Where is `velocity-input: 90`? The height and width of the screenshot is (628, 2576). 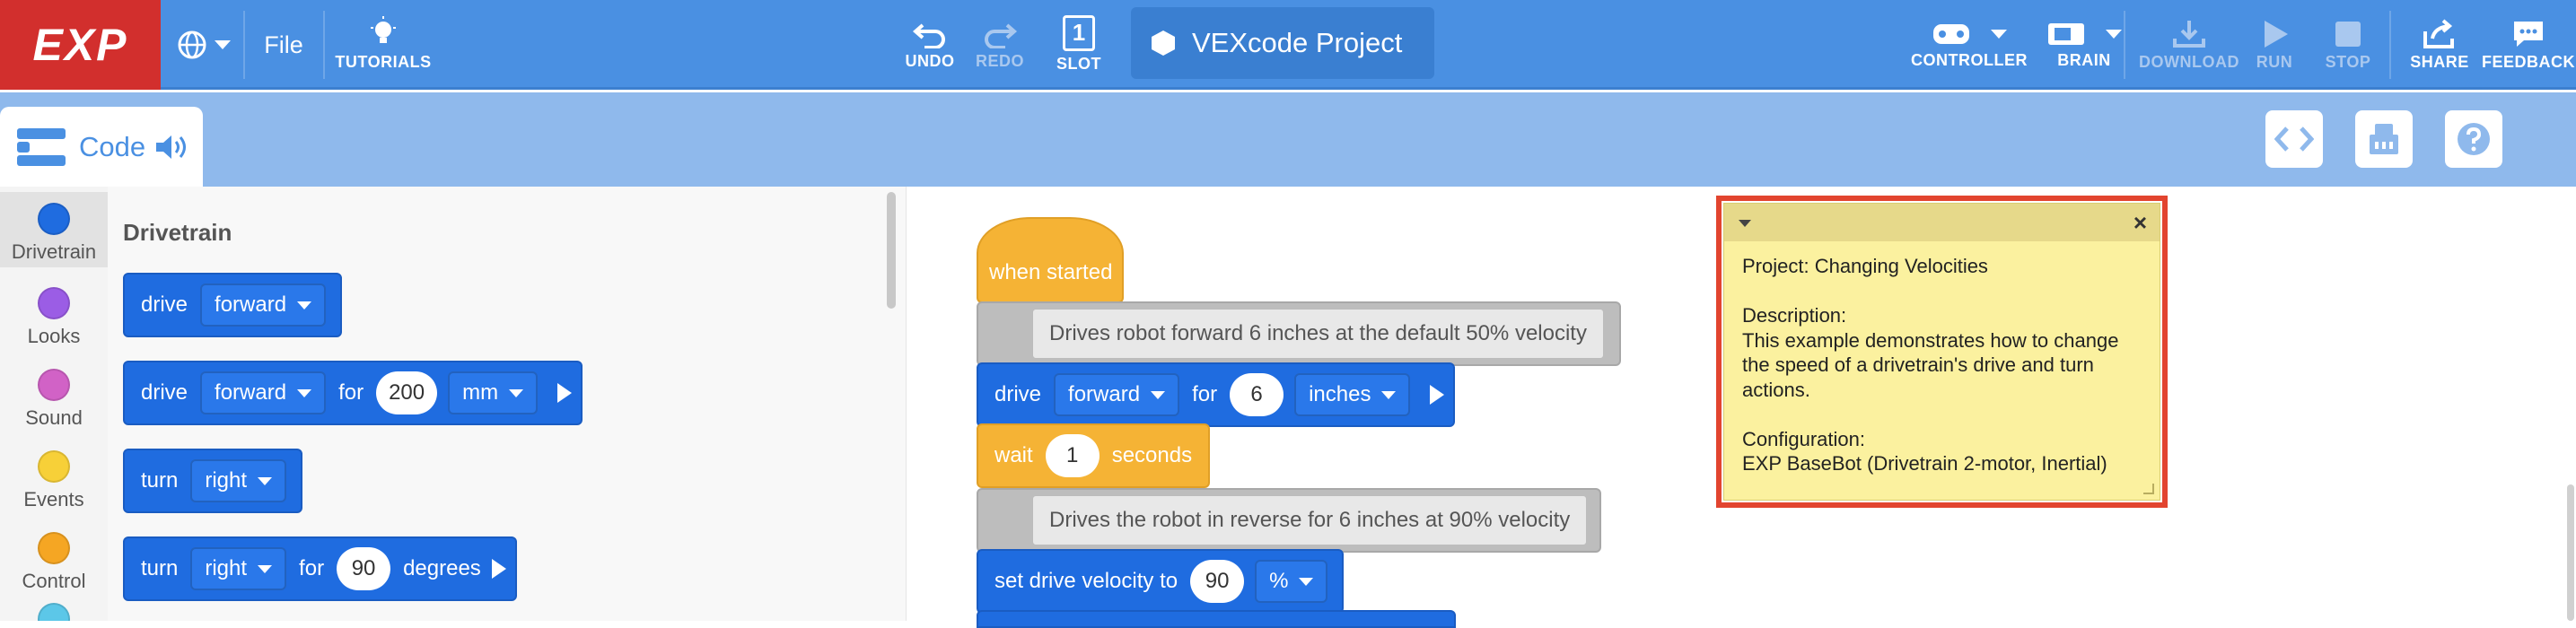 velocity-input: 90 is located at coordinates (1217, 581).